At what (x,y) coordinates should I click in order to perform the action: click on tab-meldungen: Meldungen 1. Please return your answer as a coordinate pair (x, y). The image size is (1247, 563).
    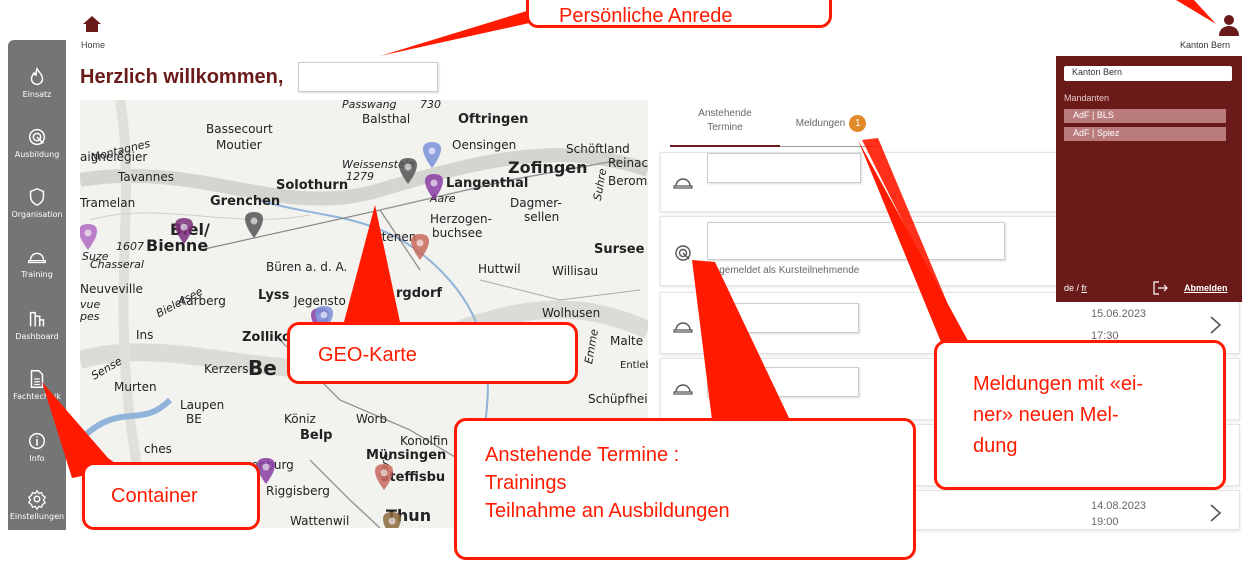
    Looking at the image, I should click on (831, 126).